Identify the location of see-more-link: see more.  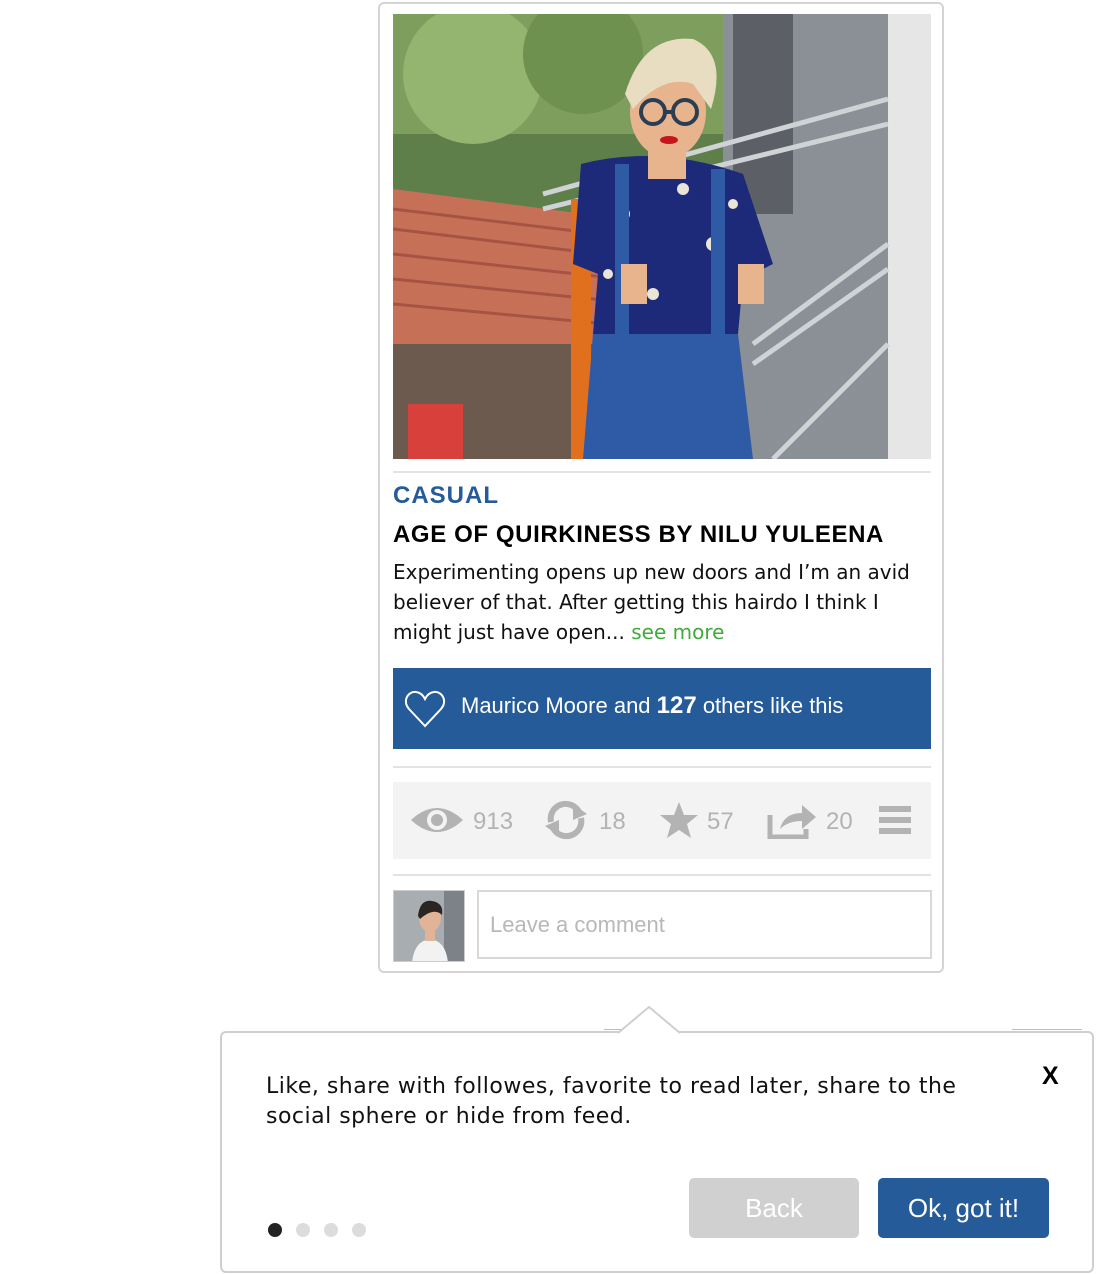
(677, 632).